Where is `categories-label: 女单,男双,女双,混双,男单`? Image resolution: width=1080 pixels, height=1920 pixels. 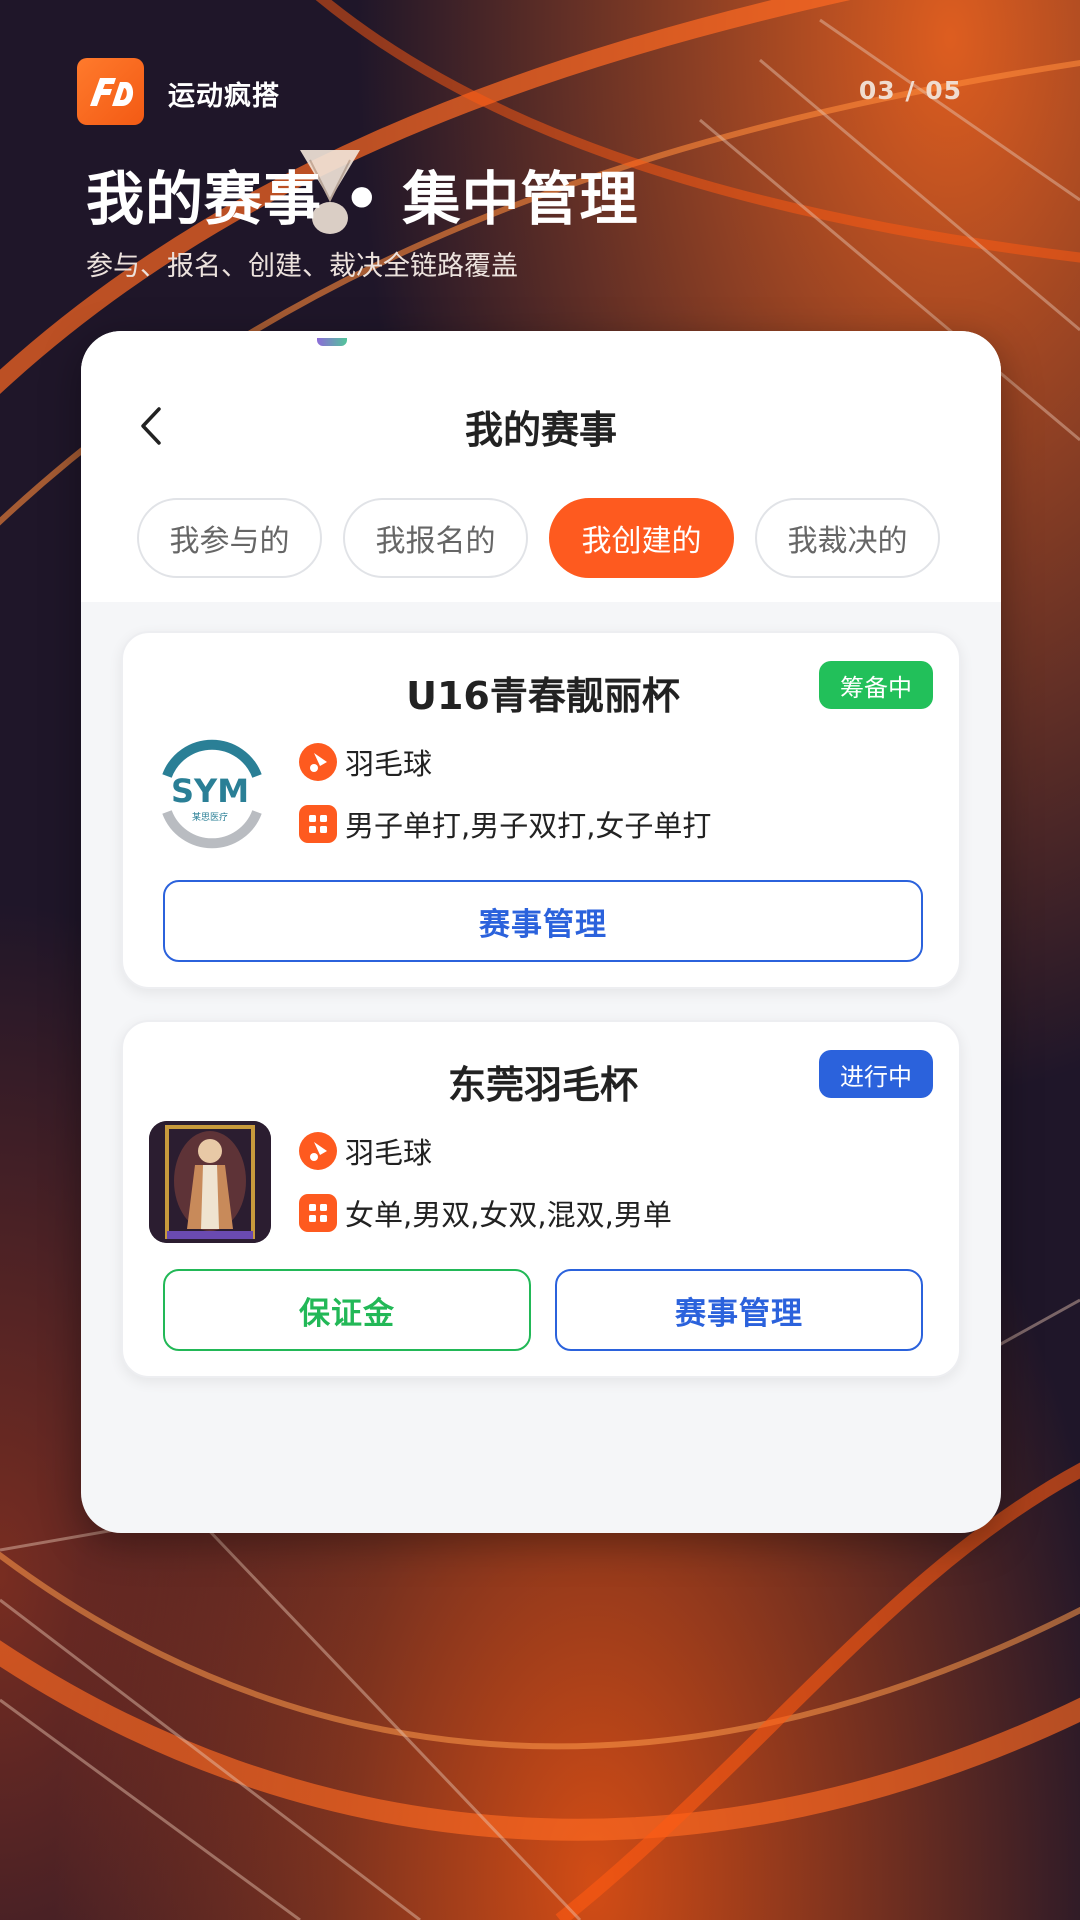 categories-label: 女单,男双,女双,混双,男单 is located at coordinates (508, 1215).